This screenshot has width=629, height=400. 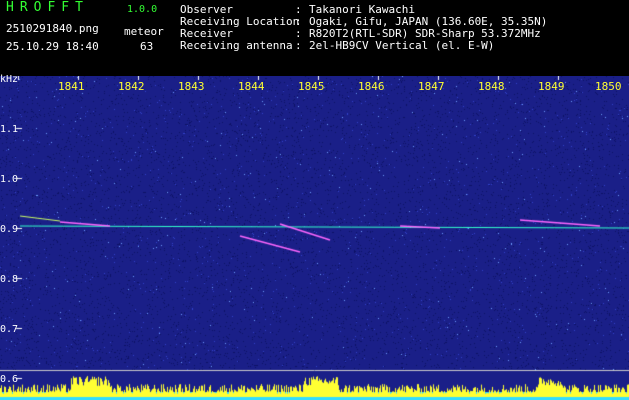 I want to click on x-tick-1850: 1850, so click(x=608, y=86).